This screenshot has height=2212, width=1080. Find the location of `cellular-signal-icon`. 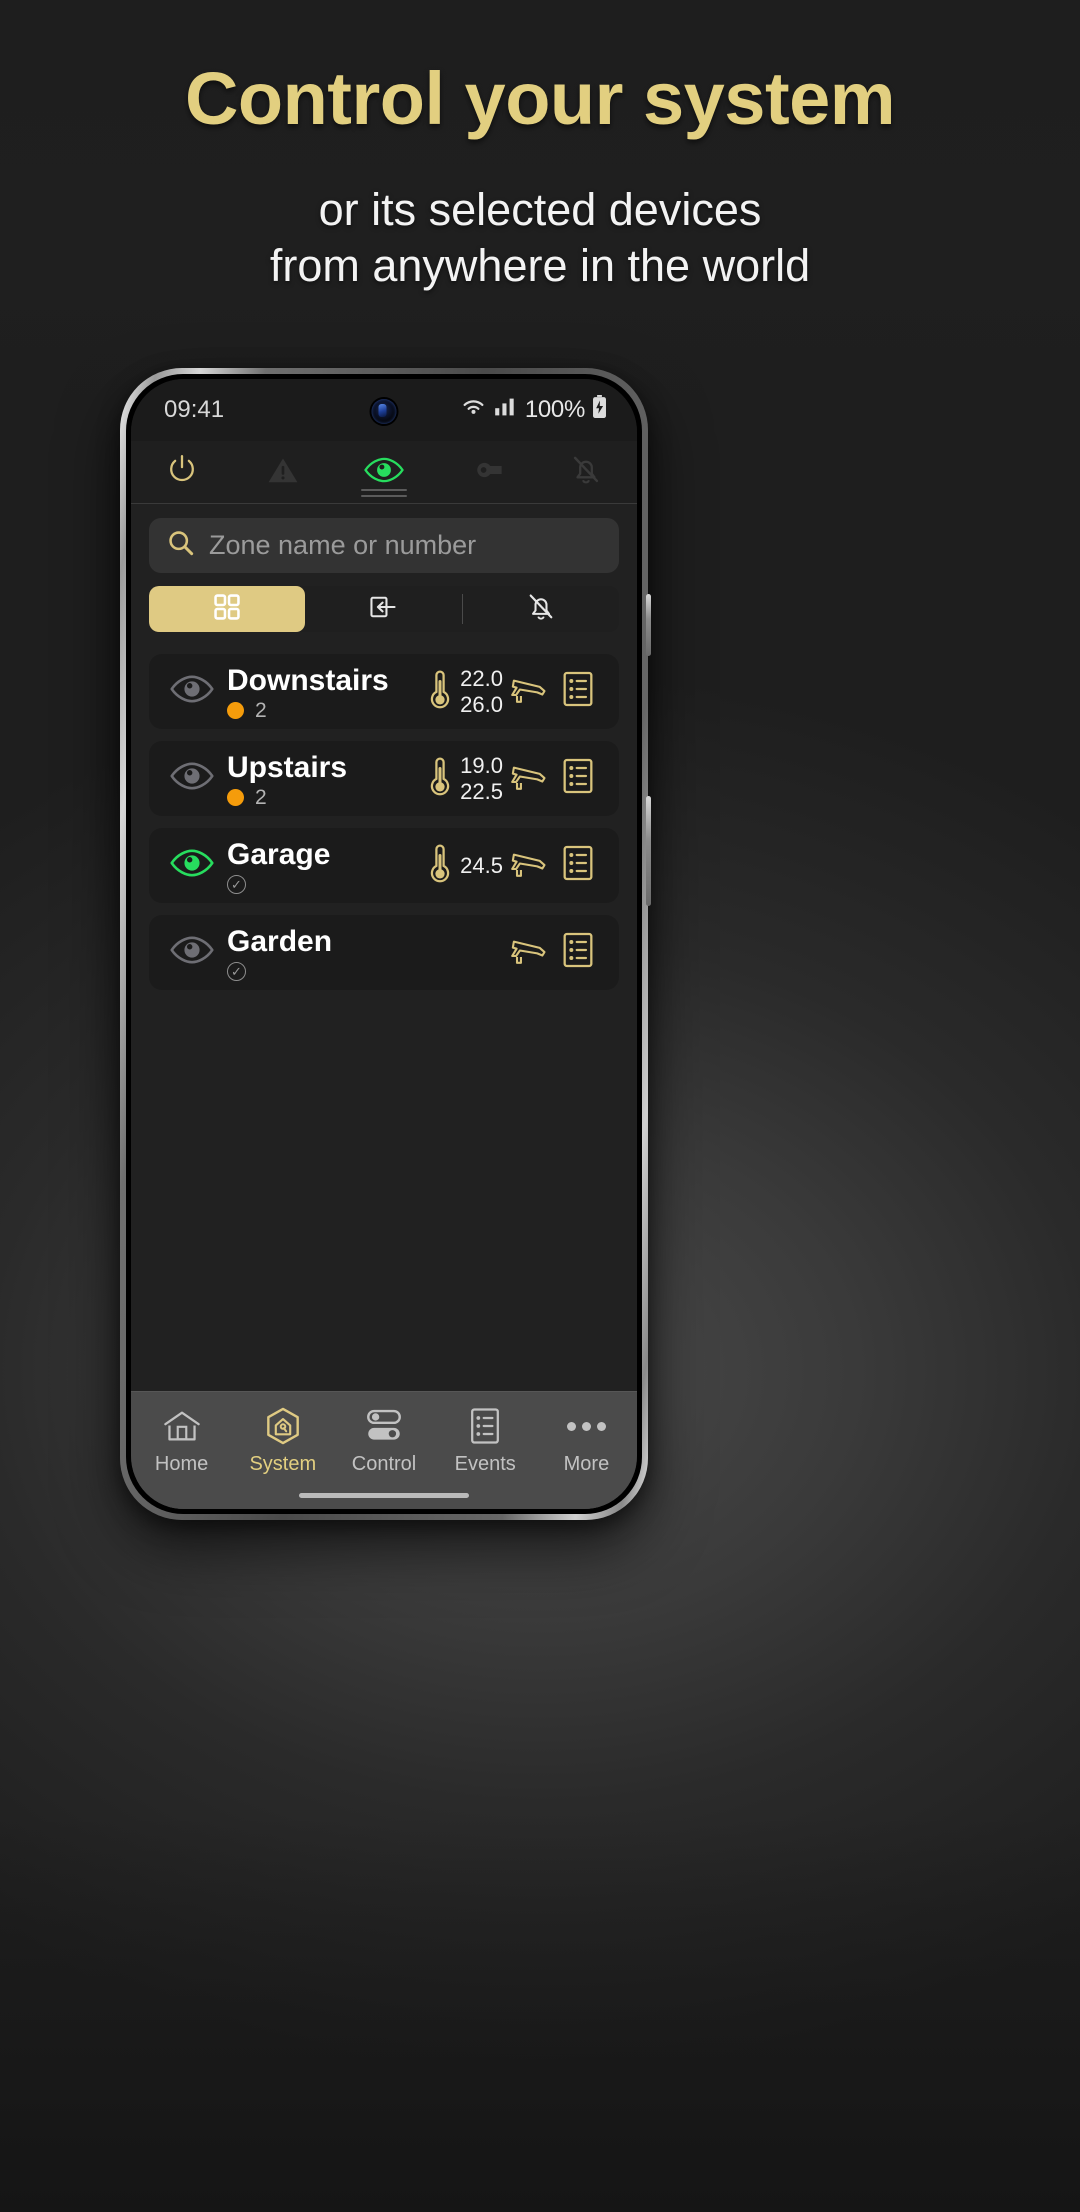

cellular-signal-icon is located at coordinates (506, 410).